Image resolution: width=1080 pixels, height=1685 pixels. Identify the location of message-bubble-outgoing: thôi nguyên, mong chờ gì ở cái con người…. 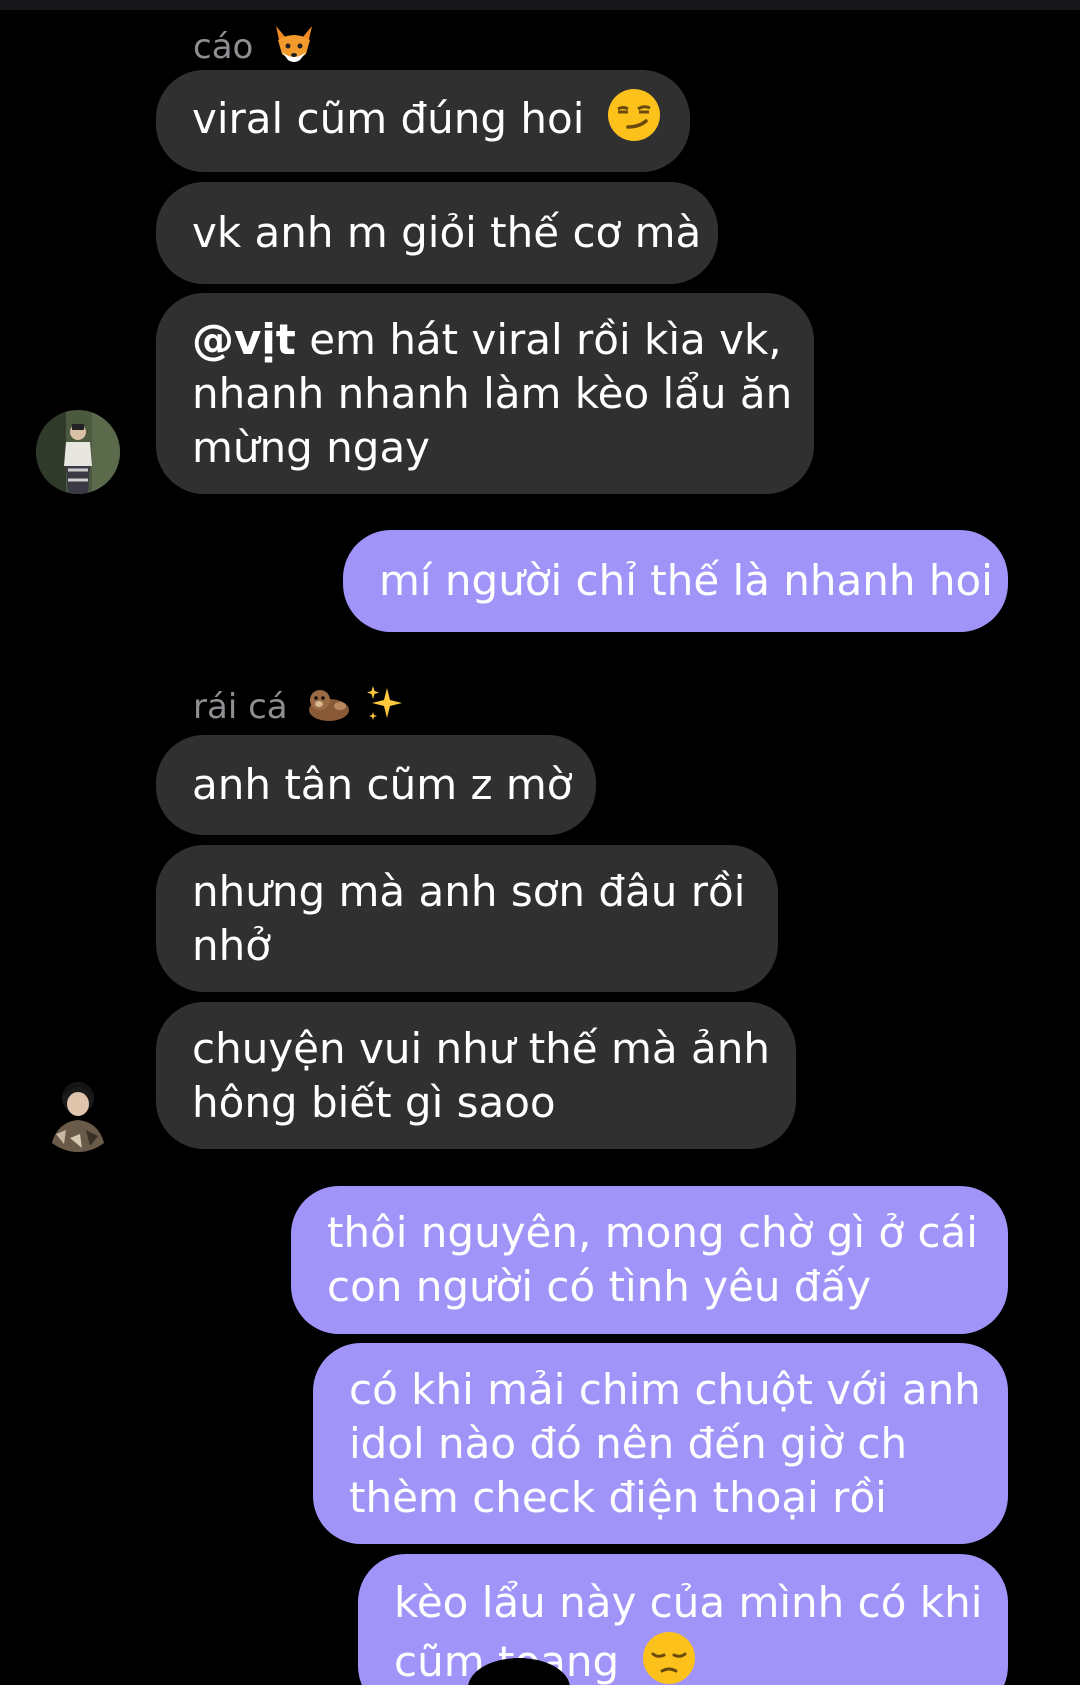
(649, 1260).